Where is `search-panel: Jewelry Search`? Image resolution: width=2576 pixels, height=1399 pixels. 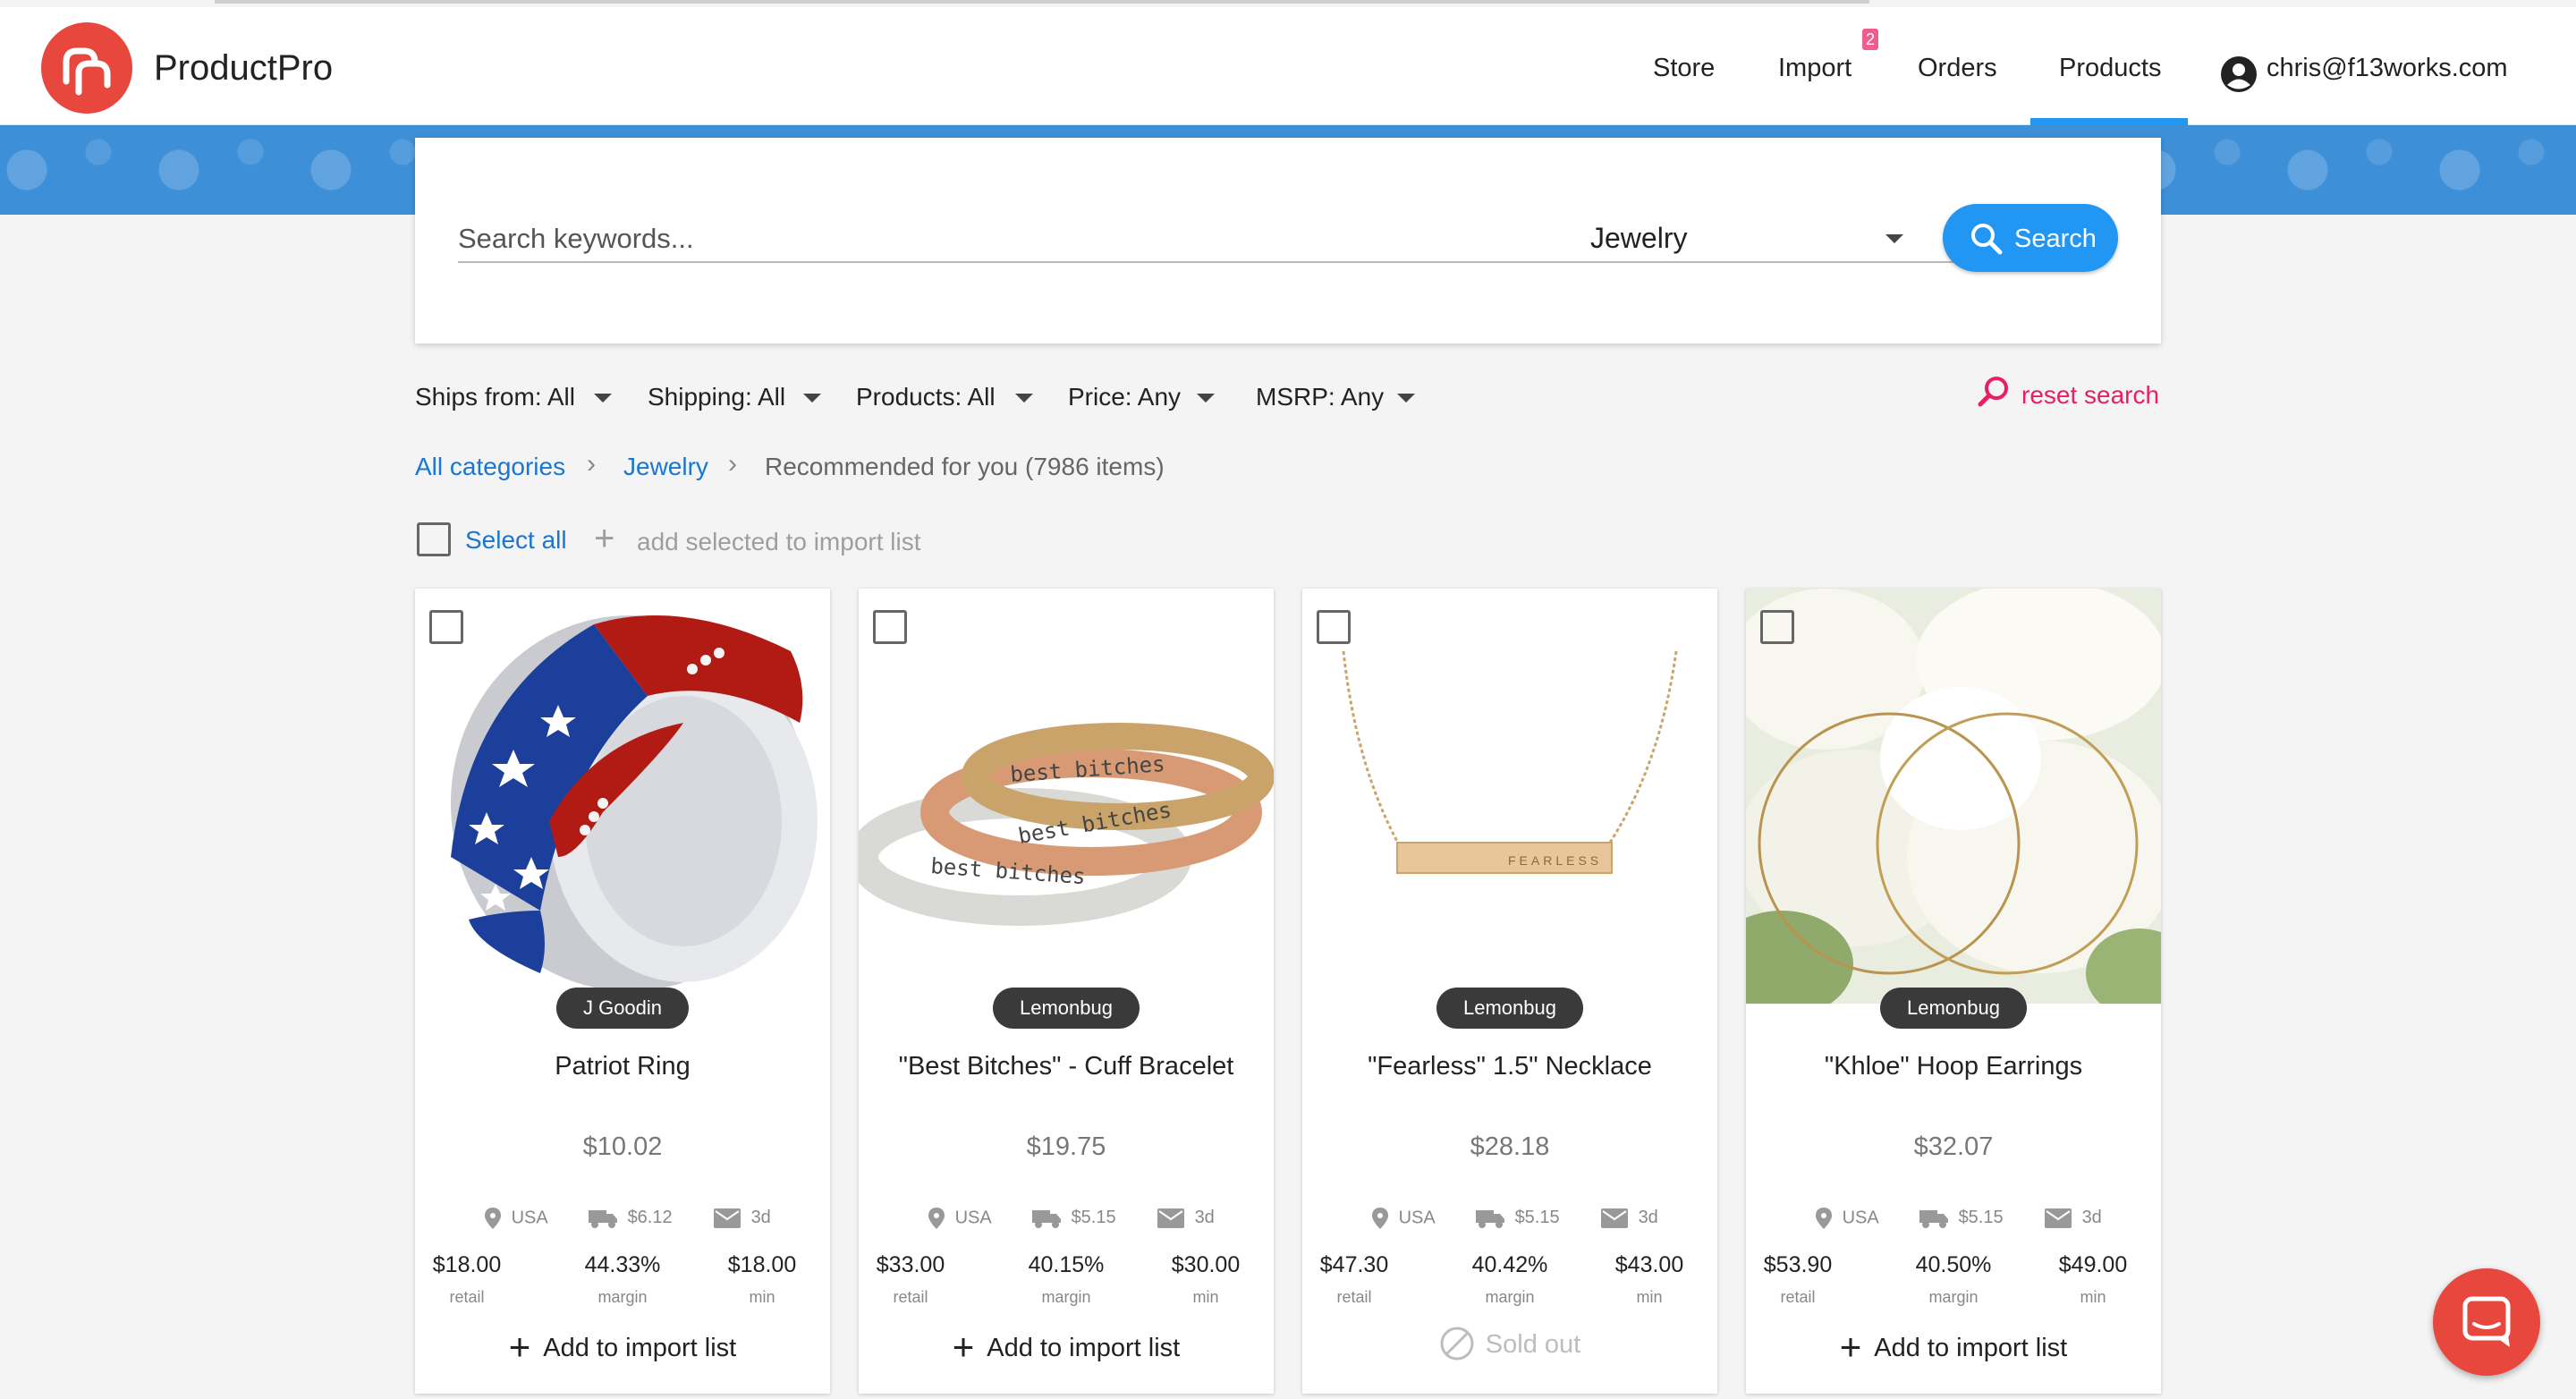 search-panel: Jewelry Search is located at coordinates (1288, 241).